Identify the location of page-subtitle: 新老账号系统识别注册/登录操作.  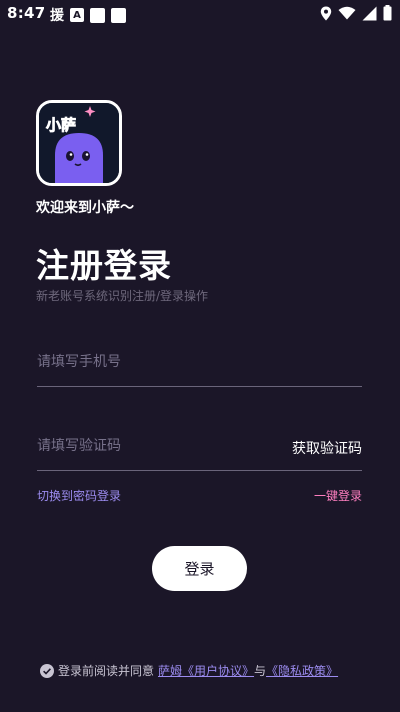
(122, 296).